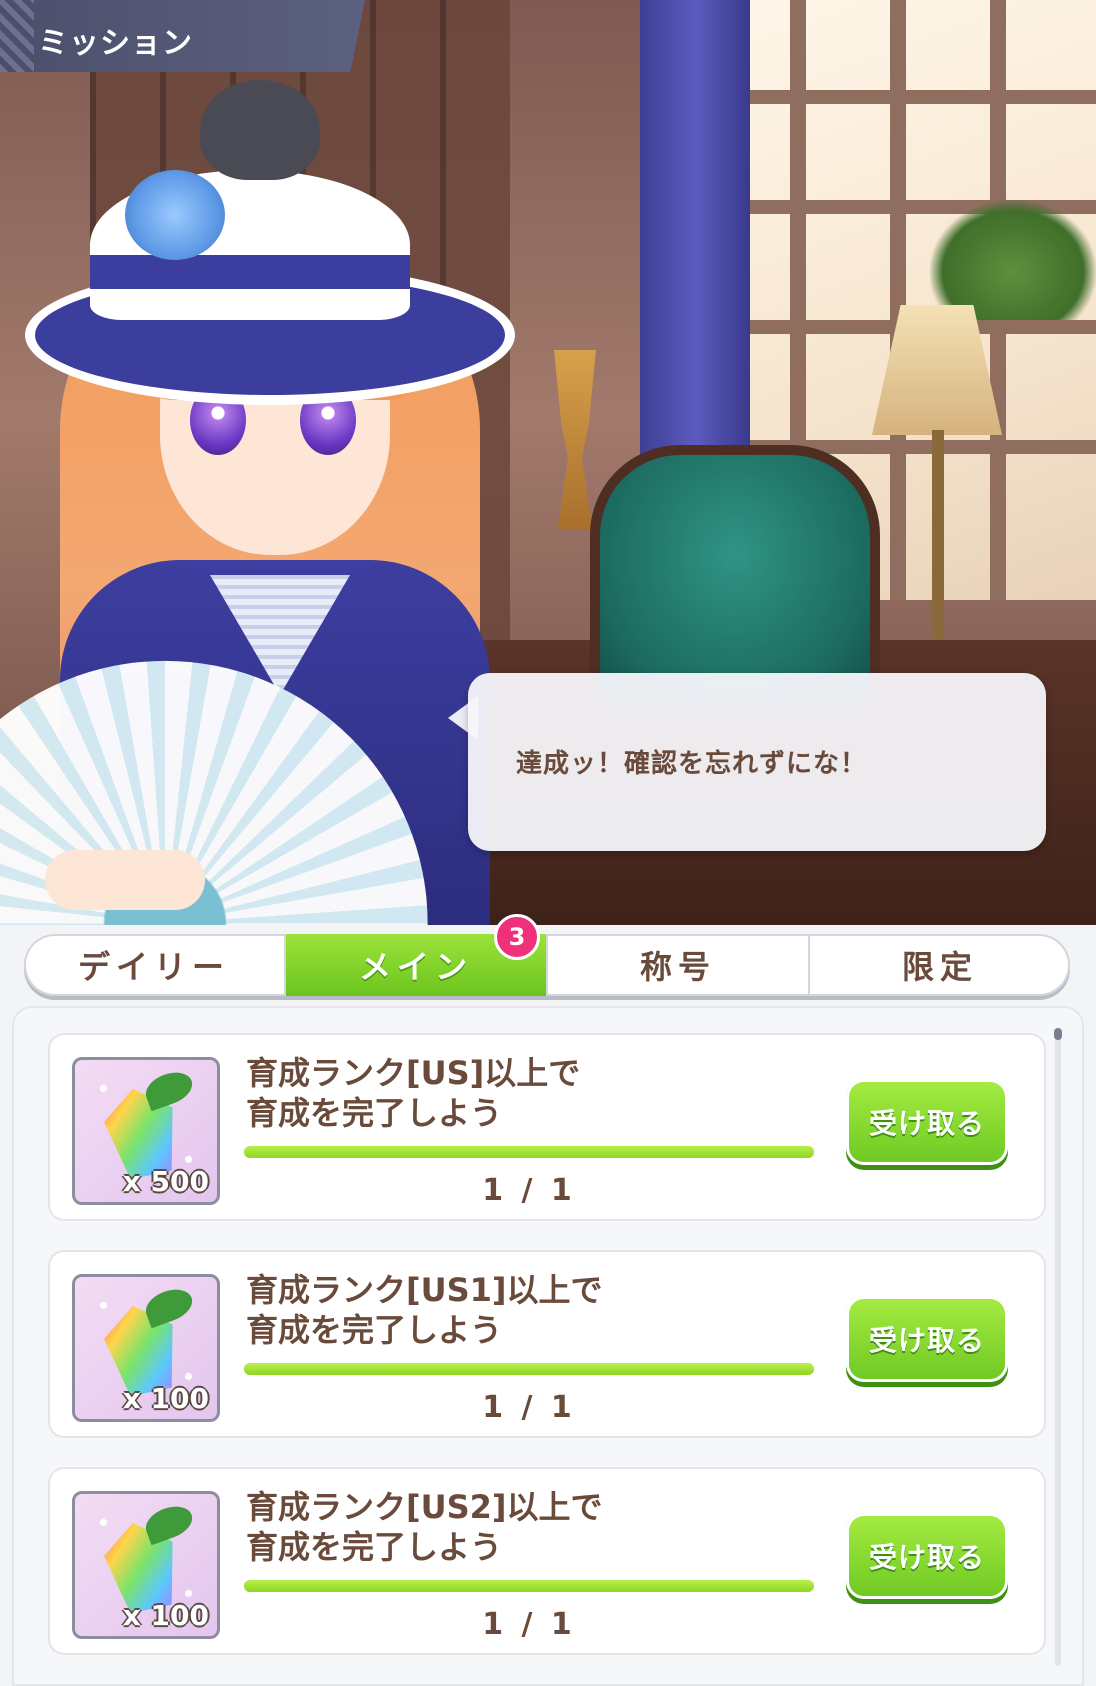 The width and height of the screenshot is (1096, 1686). I want to click on scrollbar-thumb, so click(1058, 1034).